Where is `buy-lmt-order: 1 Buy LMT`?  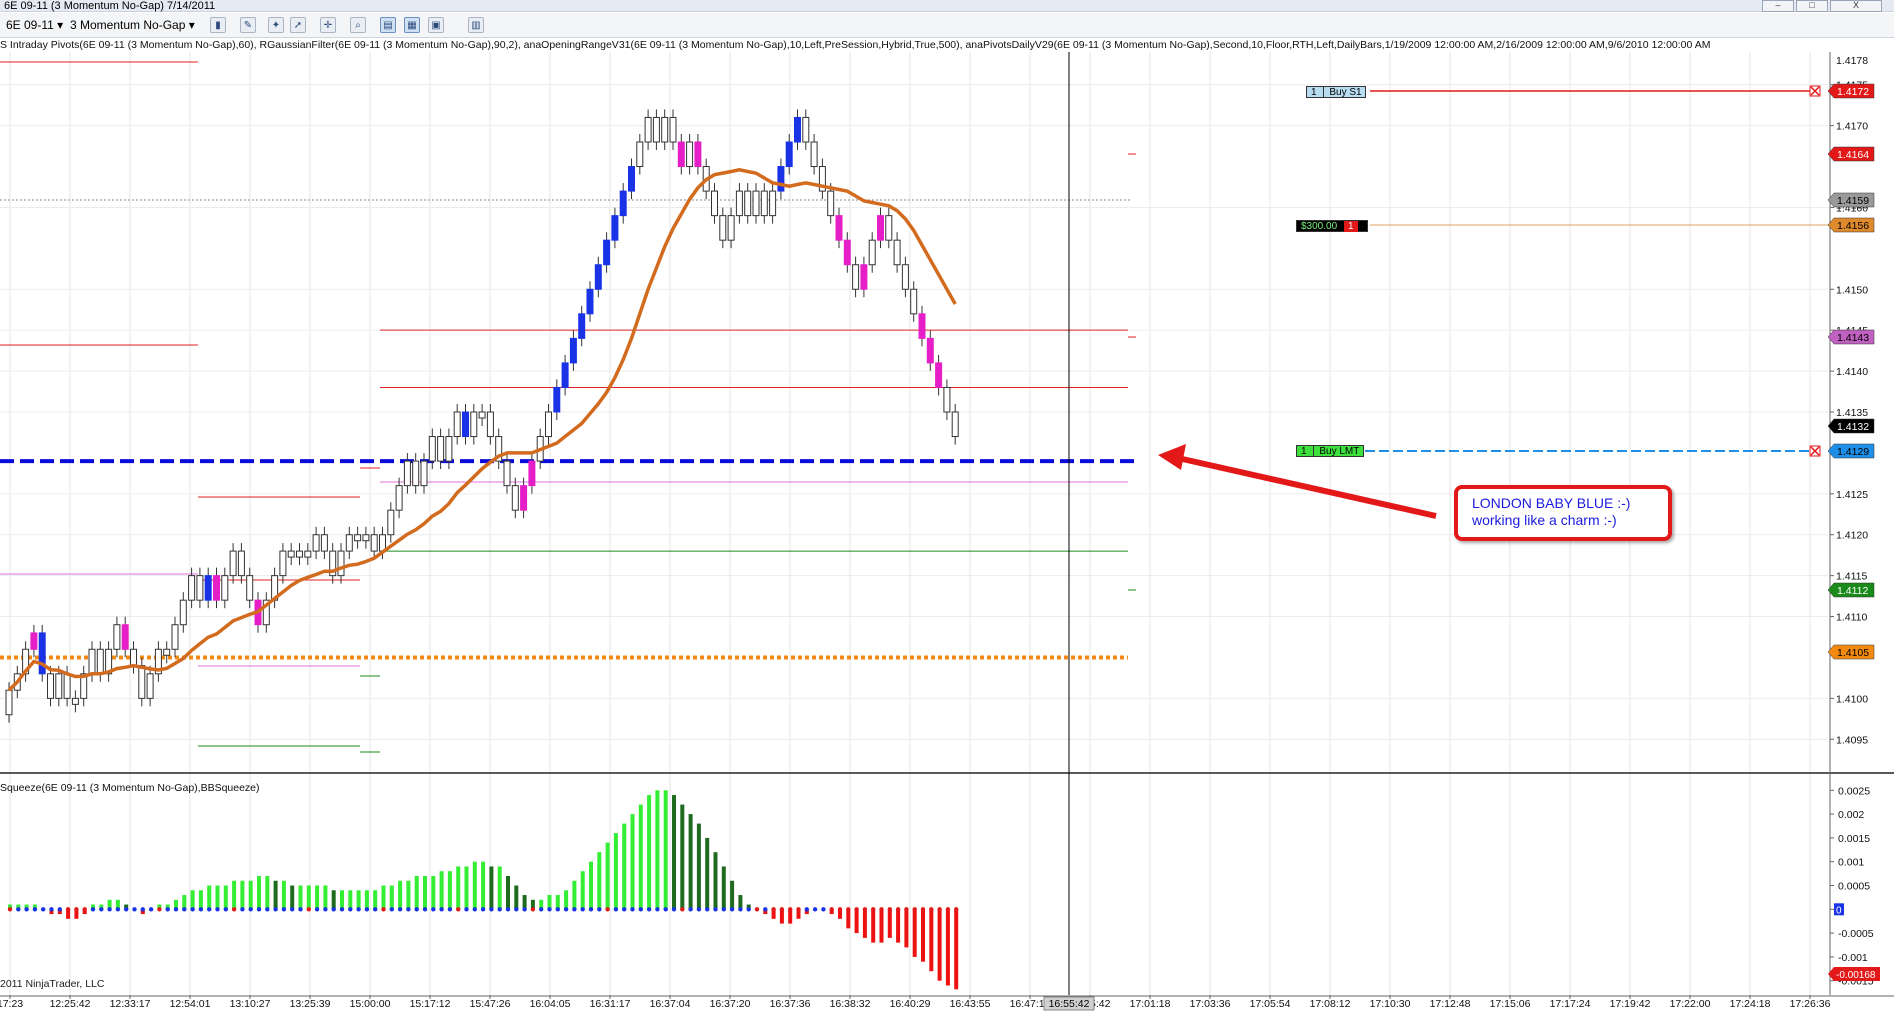 buy-lmt-order: 1 Buy LMT is located at coordinates (1330, 451).